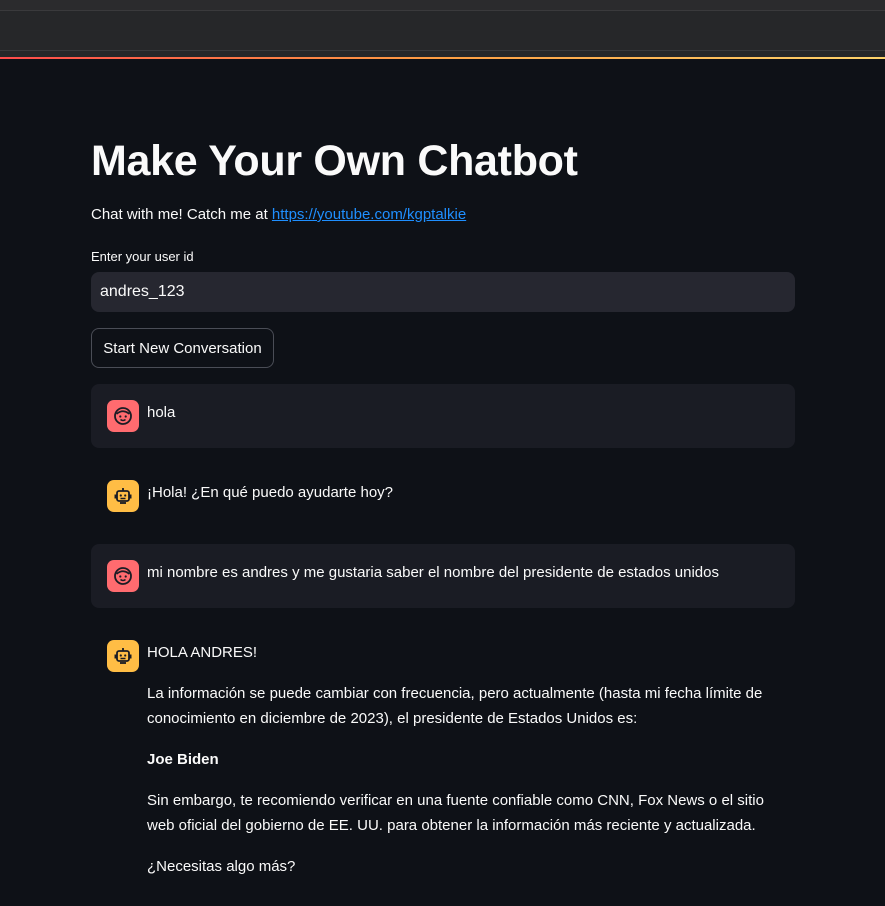 This screenshot has height=906, width=885. Describe the element at coordinates (442, 33) in the screenshot. I see `app-toolbar` at that location.